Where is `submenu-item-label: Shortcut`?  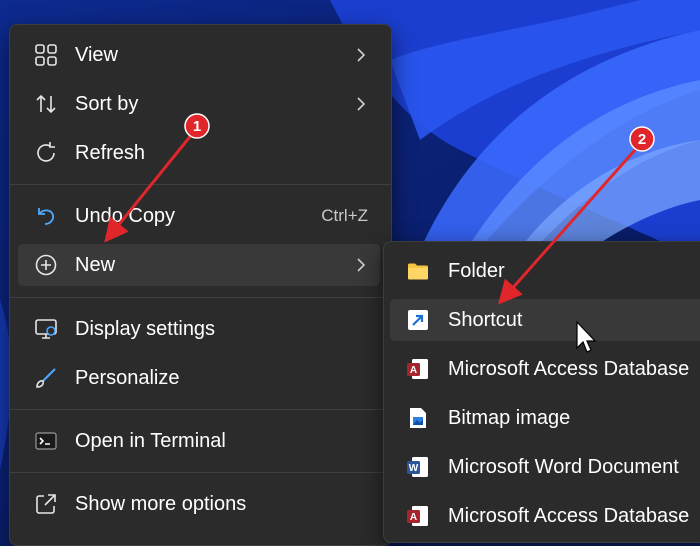
submenu-item-label: Shortcut is located at coordinates (485, 320).